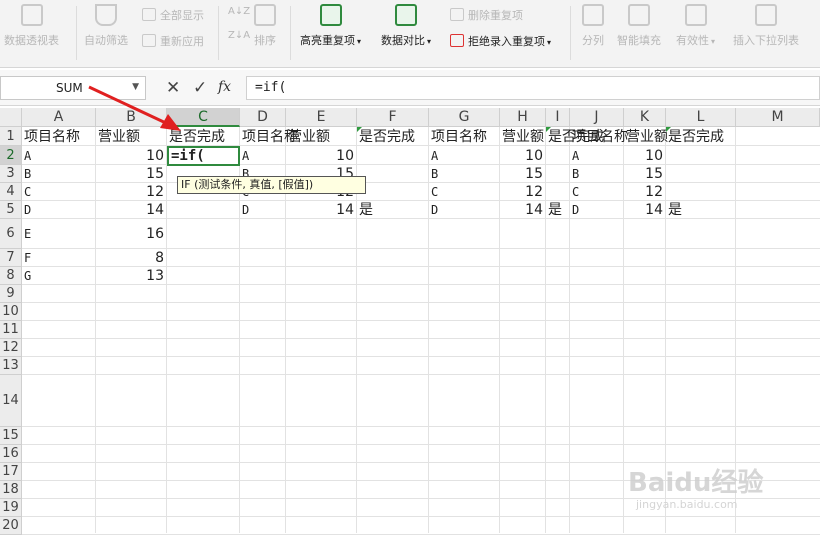 The height and width of the screenshot is (535, 820). What do you see at coordinates (486, 15) in the screenshot?
I see `delete-duplicates-button: 删除重复项` at bounding box center [486, 15].